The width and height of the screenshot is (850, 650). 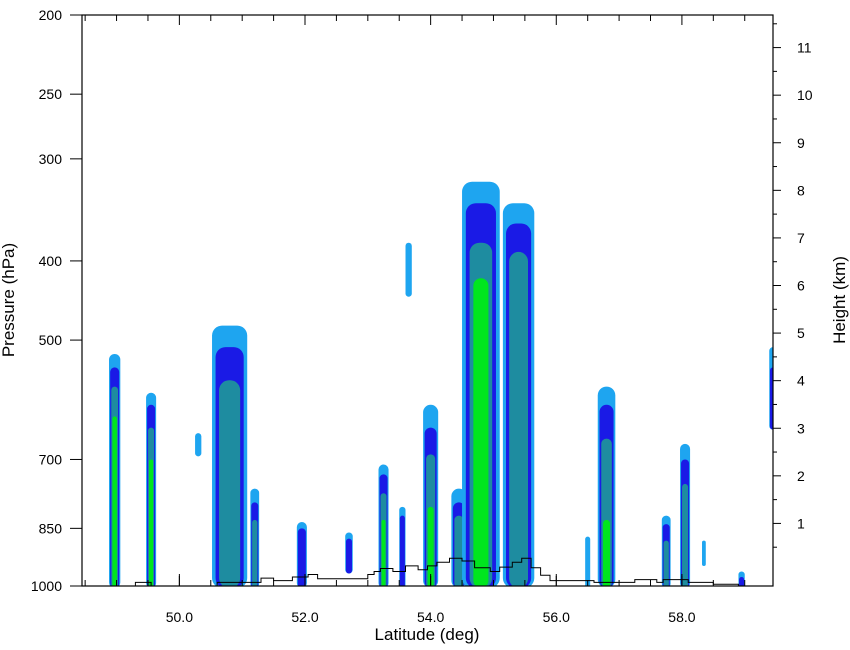 What do you see at coordinates (304, 617) in the screenshot?
I see `x-tick-label: 52.0` at bounding box center [304, 617].